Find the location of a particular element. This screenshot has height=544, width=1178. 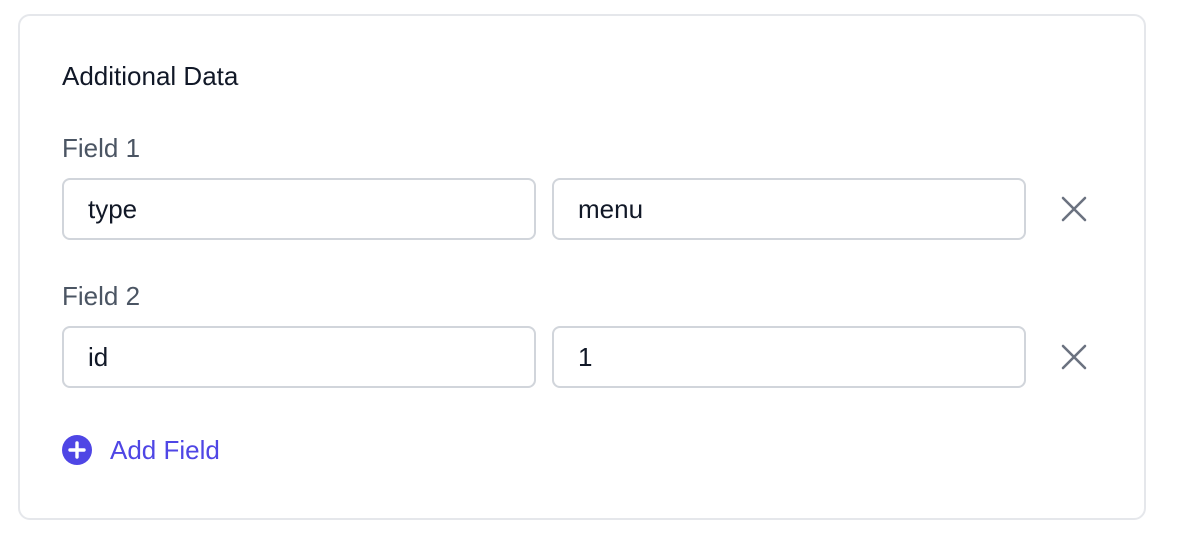

field-1-key-input is located at coordinates (299, 209).